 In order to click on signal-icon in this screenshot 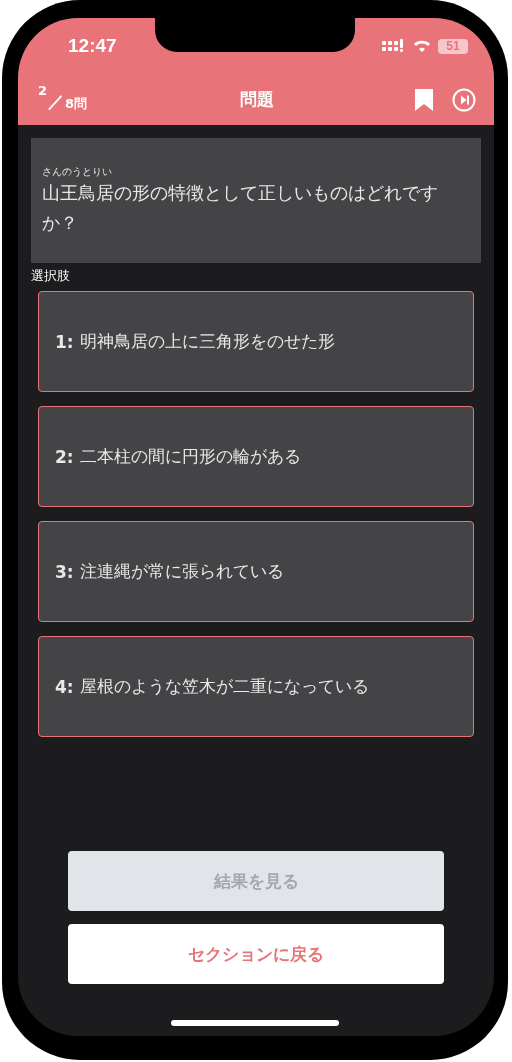, I will do `click(394, 46)`.